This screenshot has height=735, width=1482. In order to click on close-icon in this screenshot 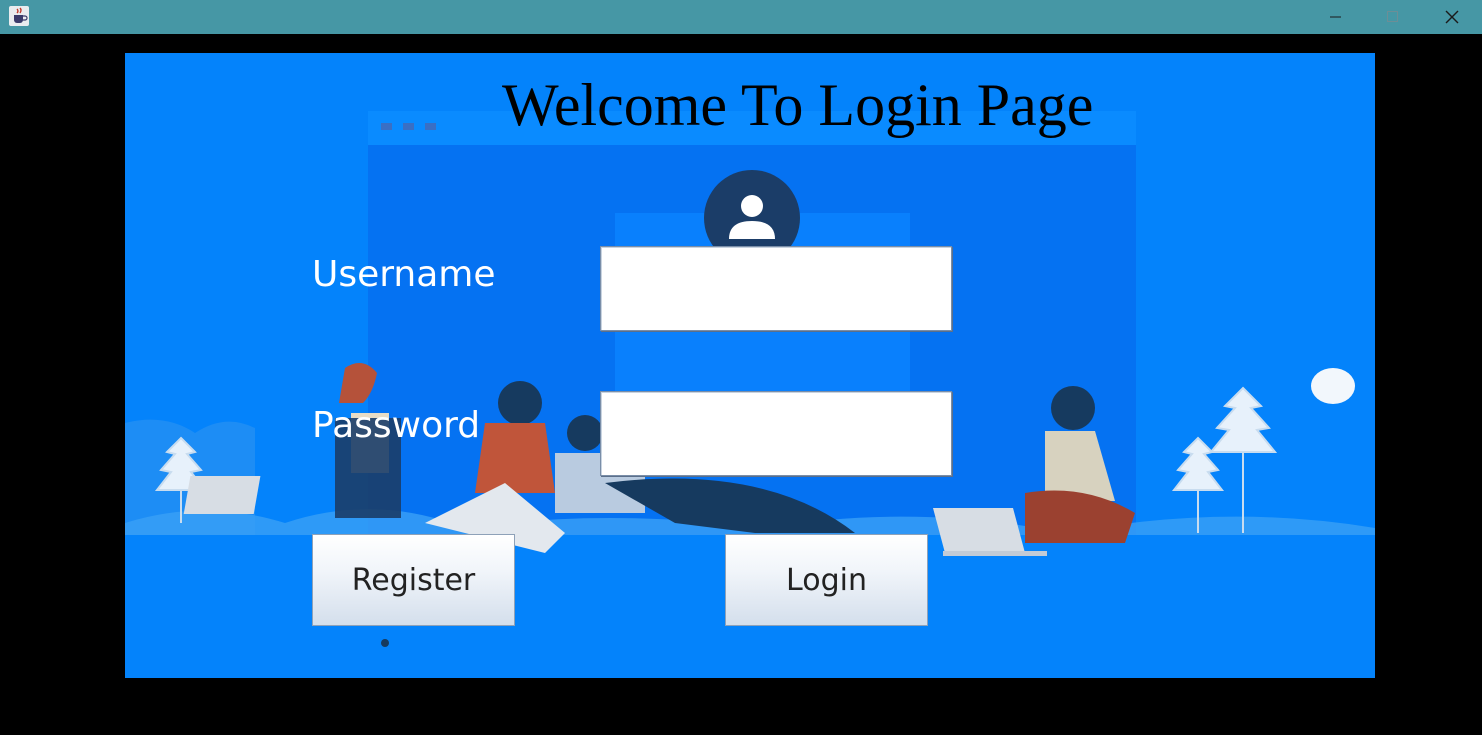, I will do `click(1452, 17)`.